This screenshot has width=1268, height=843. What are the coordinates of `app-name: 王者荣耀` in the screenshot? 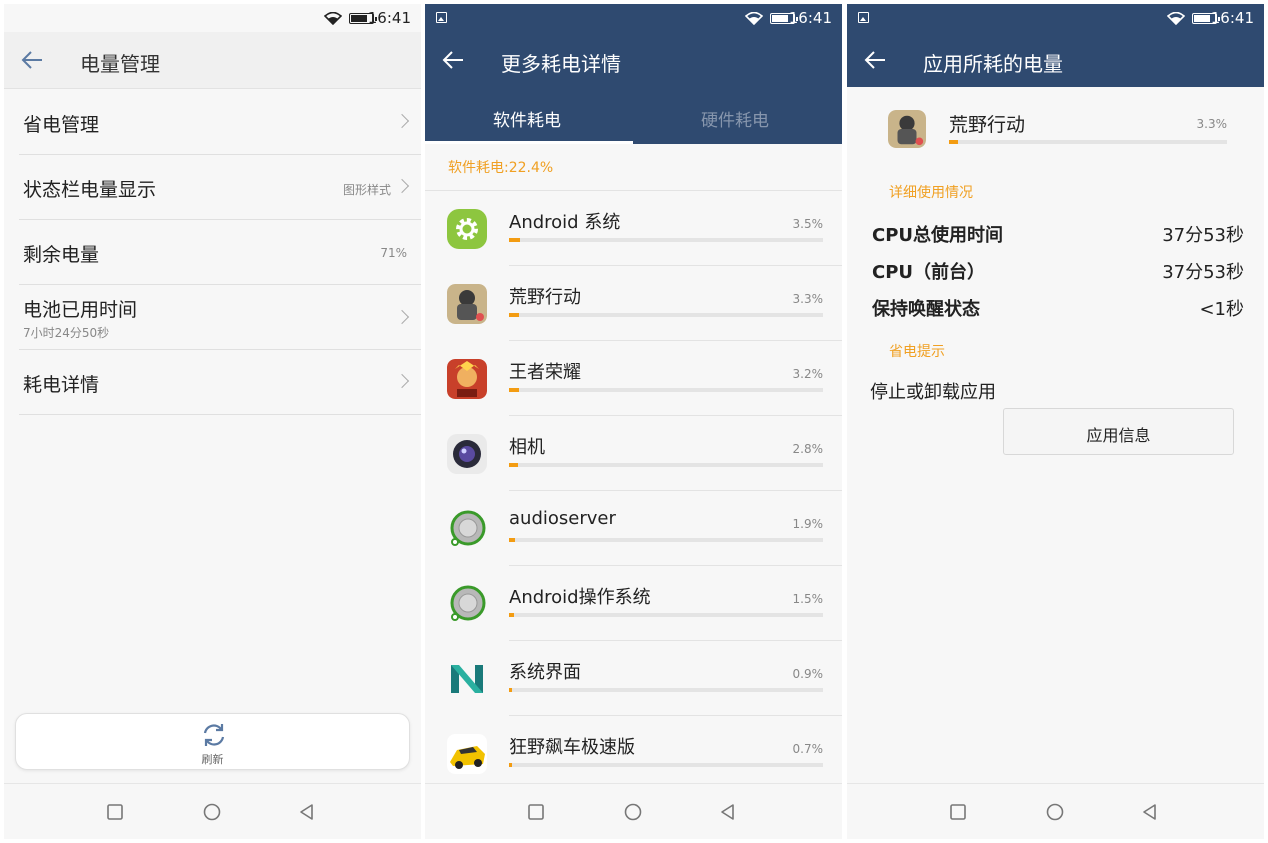 It's located at (545, 372).